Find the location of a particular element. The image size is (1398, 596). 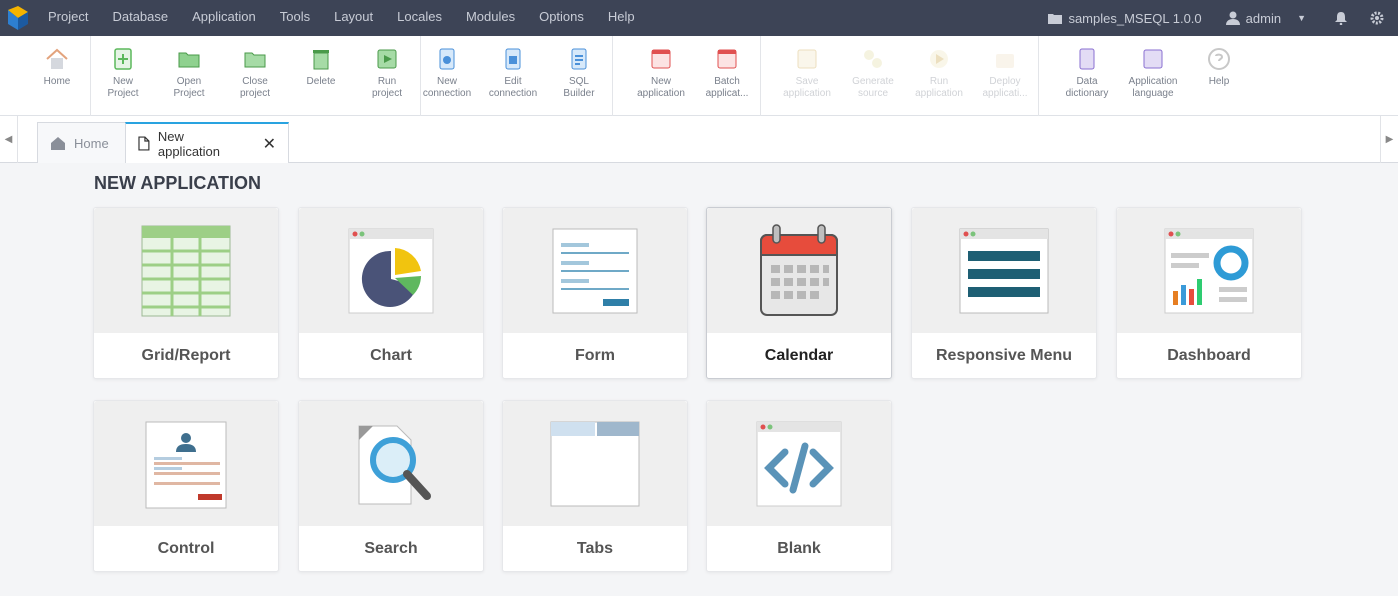

app-logo-icon is located at coordinates (18, 18).